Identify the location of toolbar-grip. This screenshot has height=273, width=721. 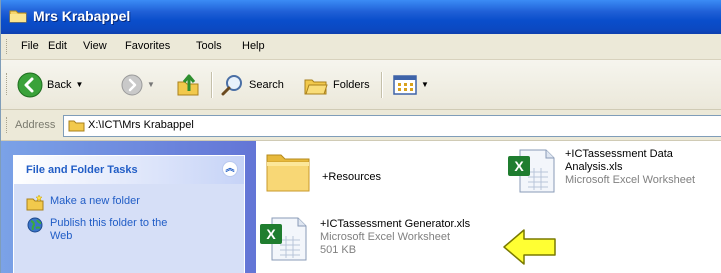
(8, 84).